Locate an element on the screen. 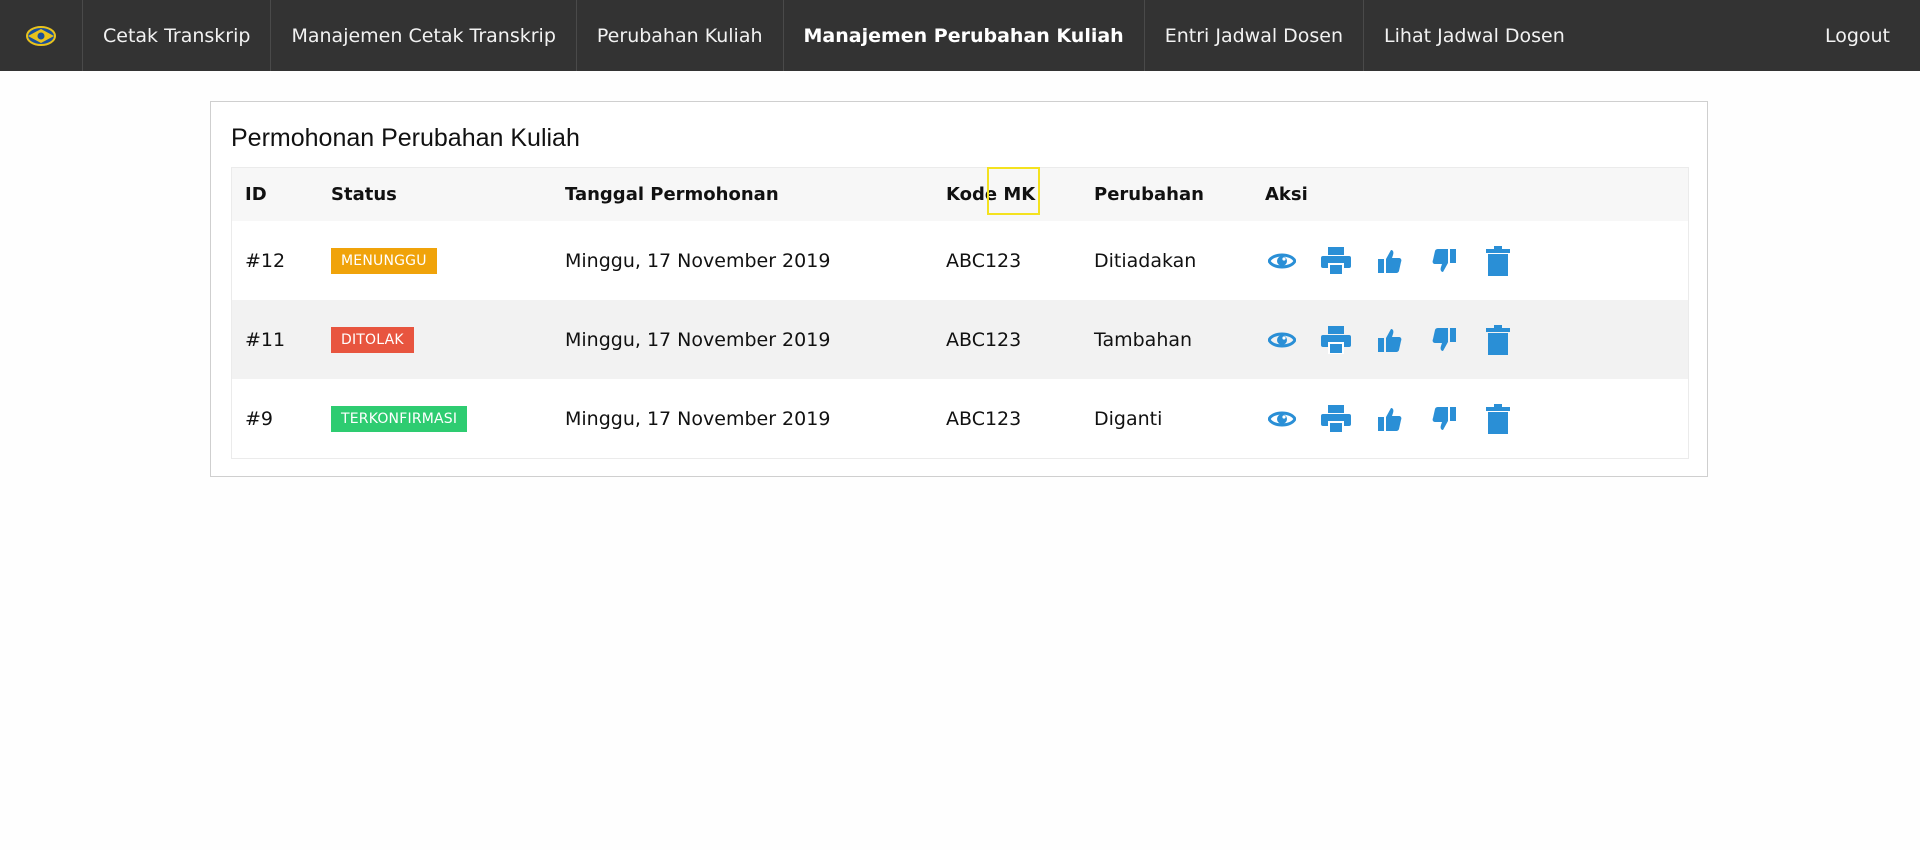  university-logo-icon is located at coordinates (41, 35).